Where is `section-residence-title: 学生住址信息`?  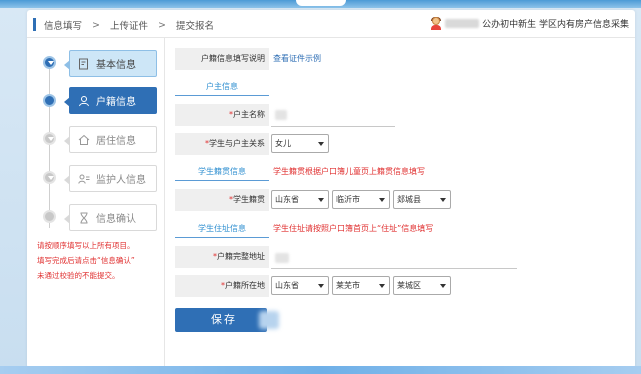
section-residence-title: 学生住址信息 is located at coordinates (222, 228).